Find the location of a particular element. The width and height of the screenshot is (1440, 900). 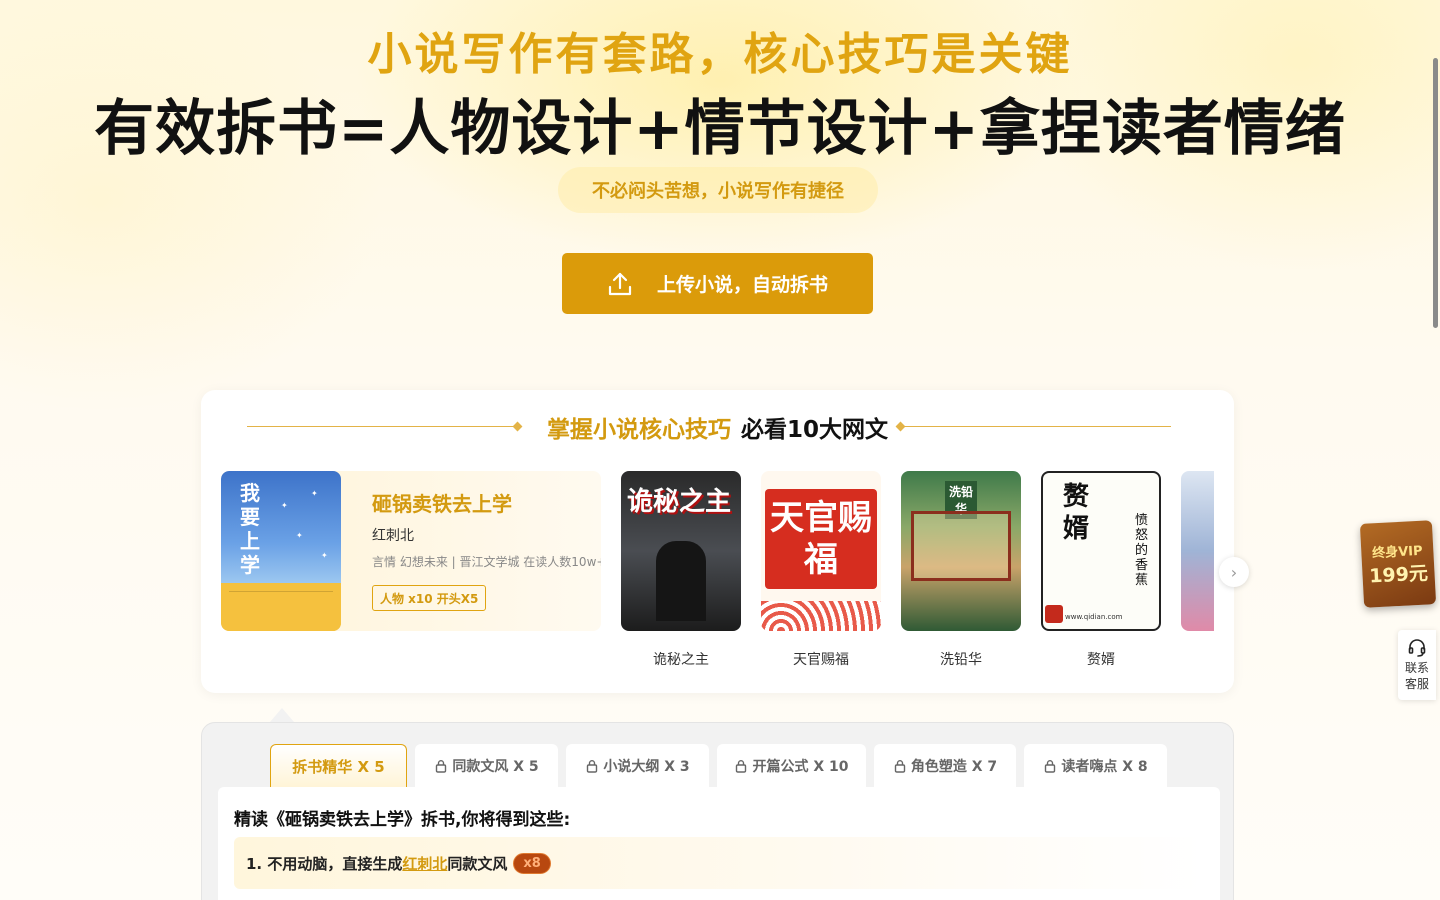

tab-label: 拆书精华 X 5 is located at coordinates (338, 767).